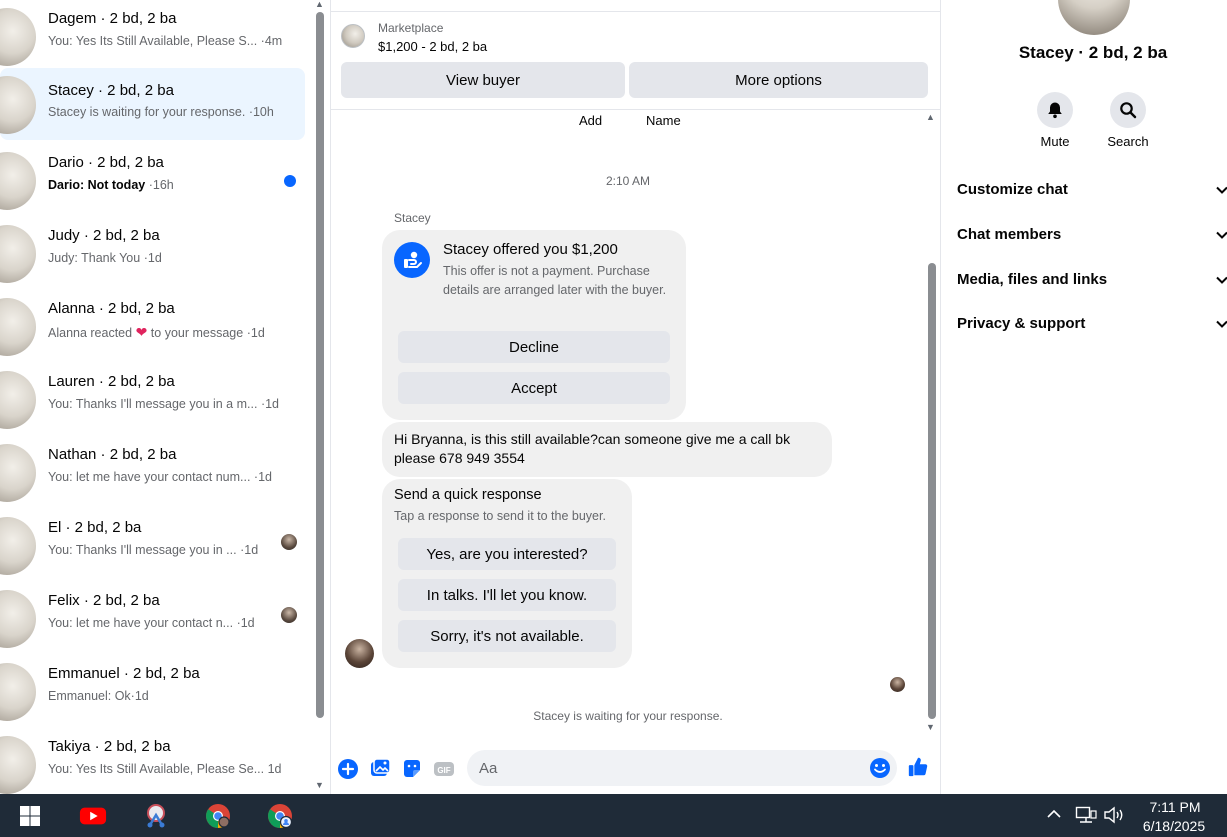 The height and width of the screenshot is (837, 1227). I want to click on accept-button: Accept, so click(534, 388).